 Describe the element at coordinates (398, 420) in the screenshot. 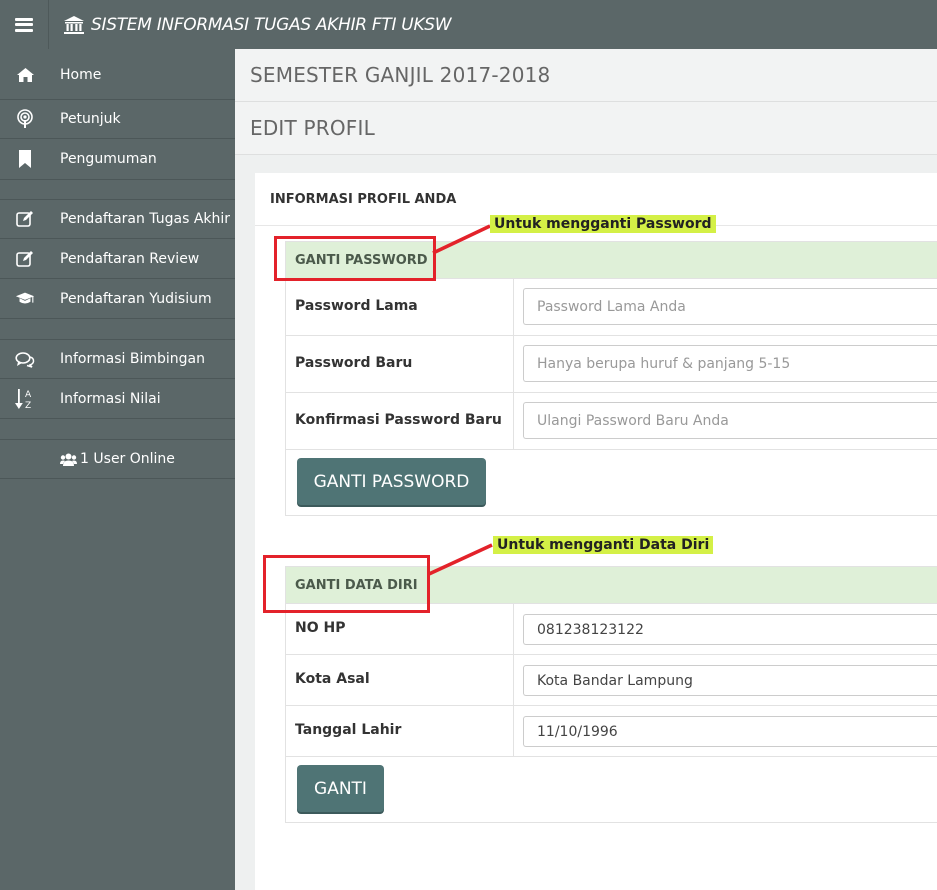

I see `field-label: Konfirmasi Password Baru` at that location.